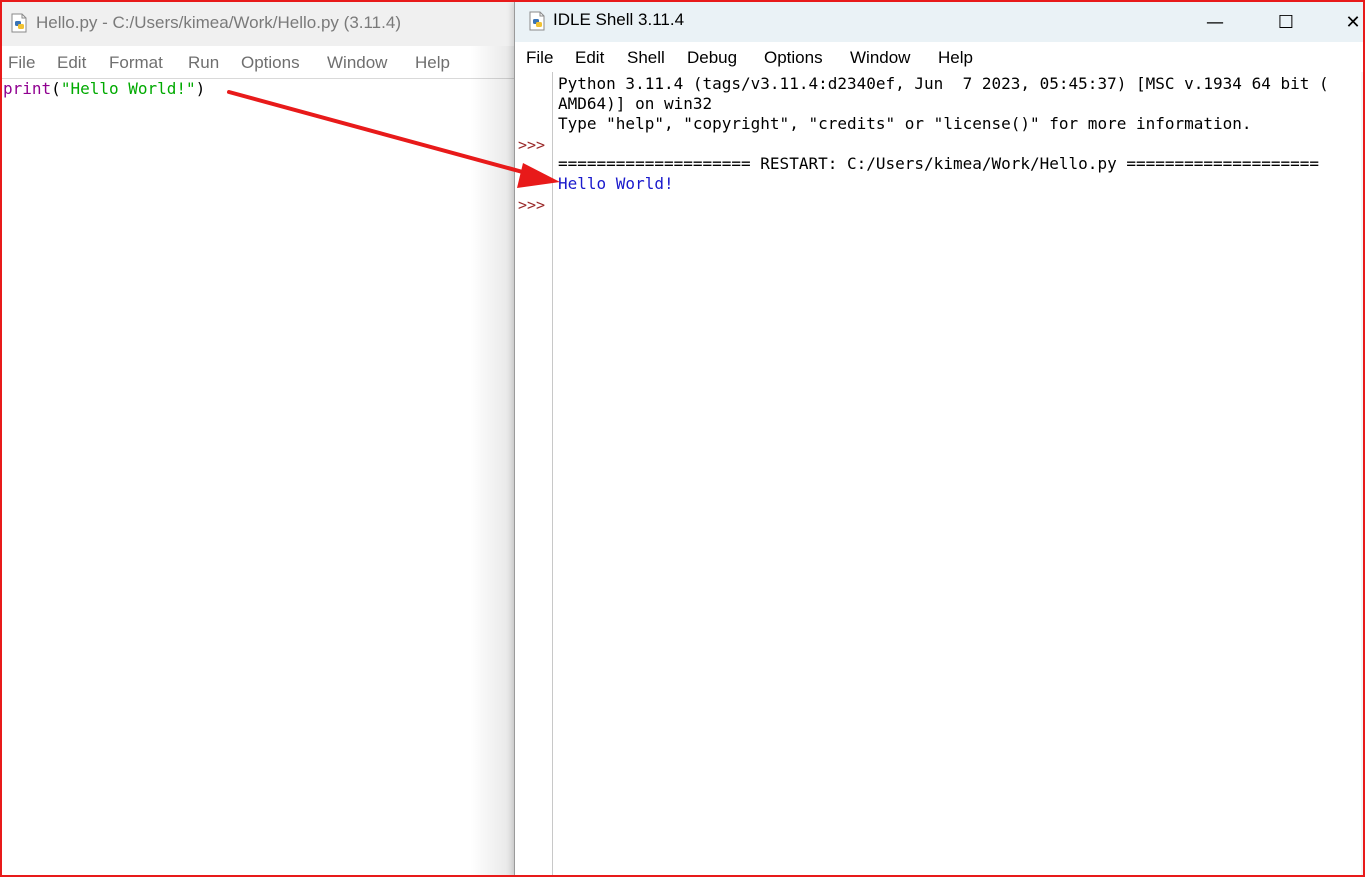  I want to click on editor-menubar: File Edit Format Run Options Window Help, so click(257, 62).